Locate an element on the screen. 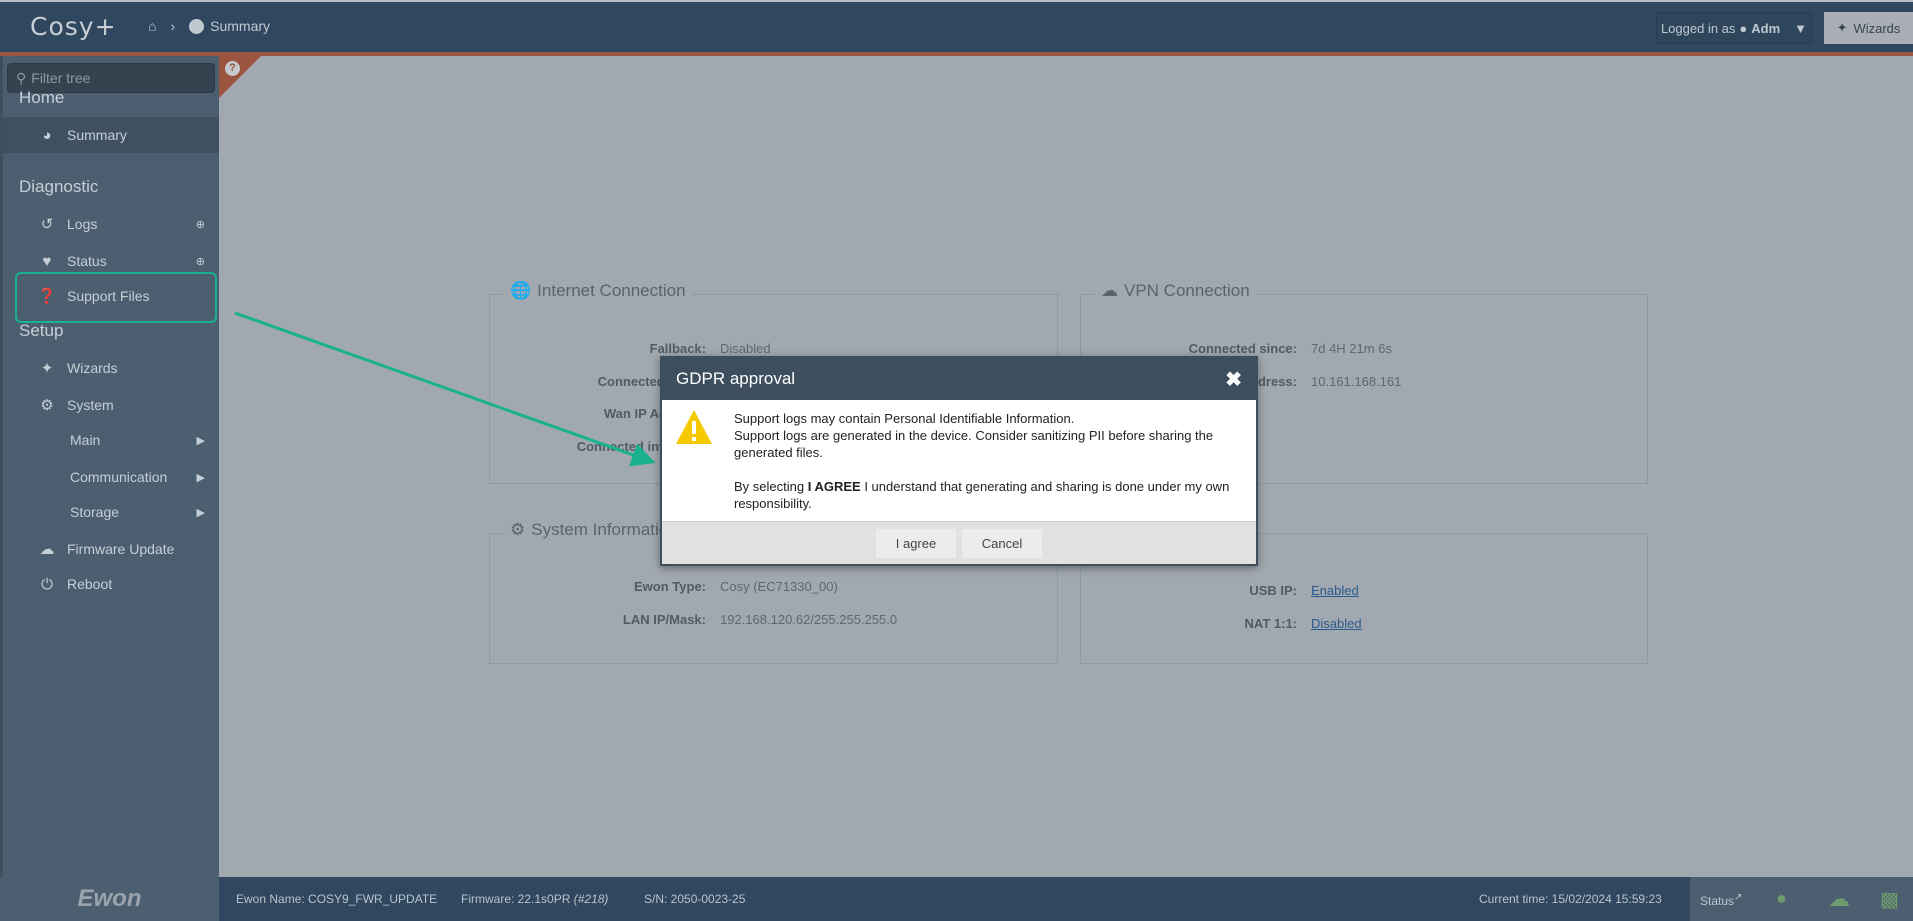  firmware-text: Firmware: 22.1s0PR is located at coordinates (516, 899).